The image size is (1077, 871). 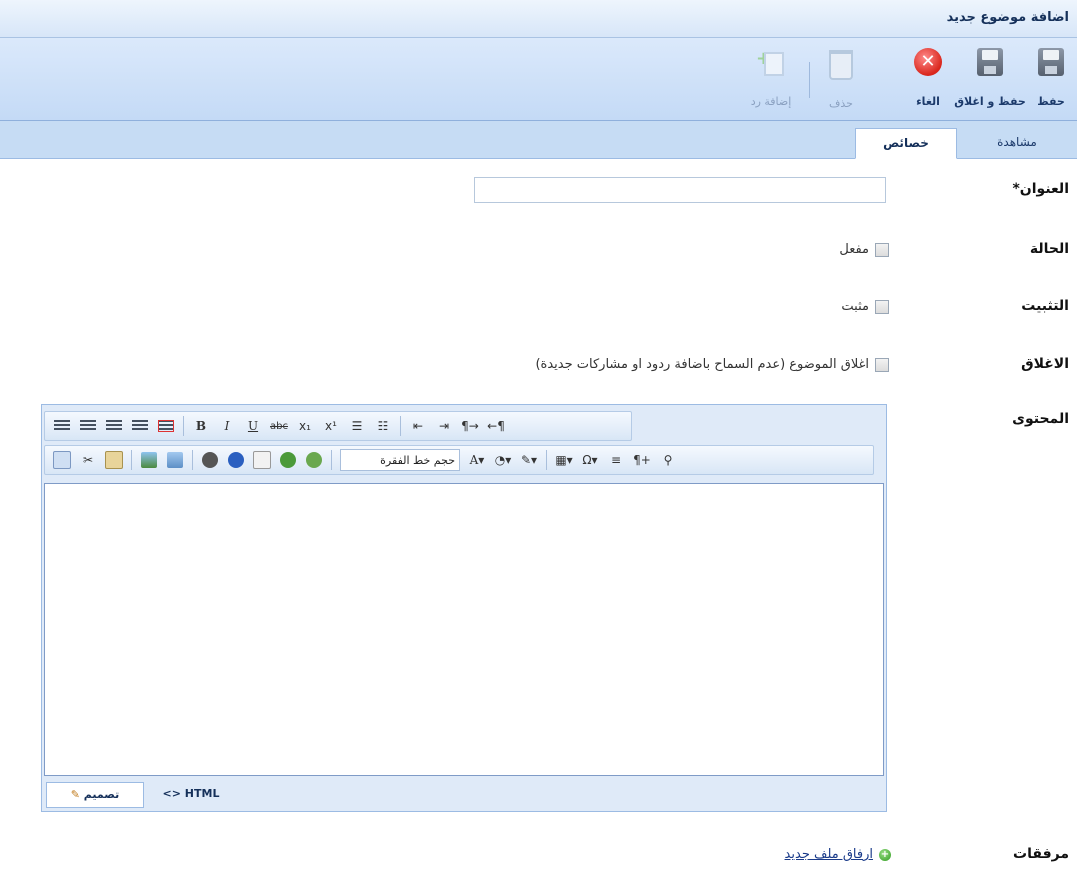 What do you see at coordinates (305, 426) in the screenshot?
I see `subscript-icon: x₁` at bounding box center [305, 426].